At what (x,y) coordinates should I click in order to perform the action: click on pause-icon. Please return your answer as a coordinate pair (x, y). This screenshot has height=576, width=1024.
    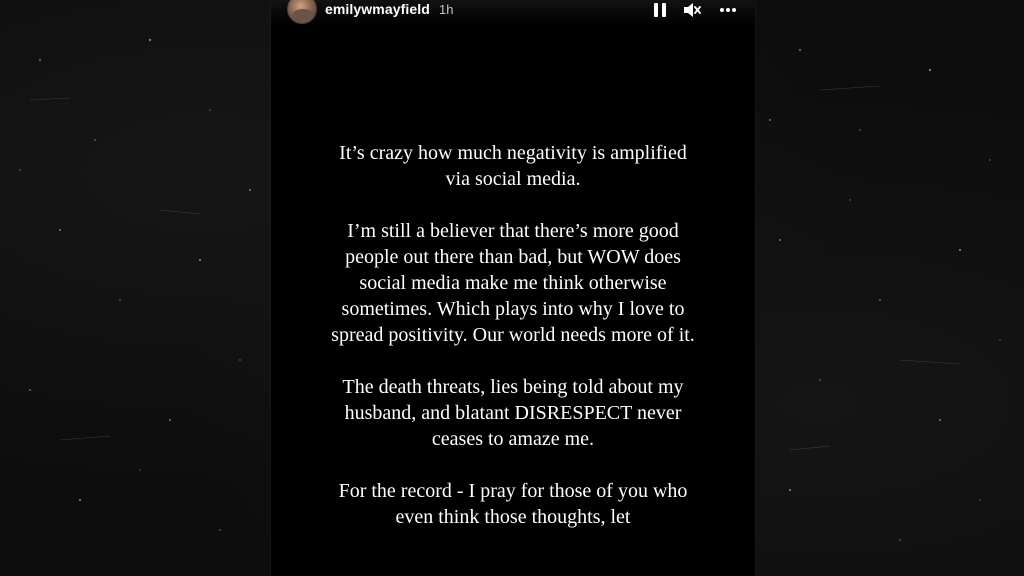
    Looking at the image, I should click on (660, 10).